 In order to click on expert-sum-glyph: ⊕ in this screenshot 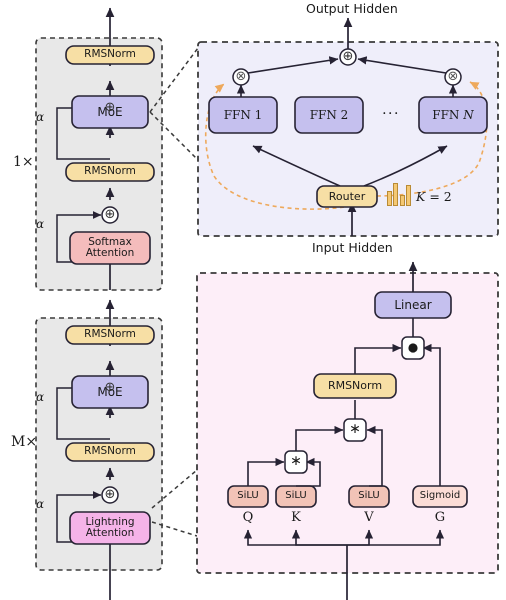, I will do `click(348, 56)`.